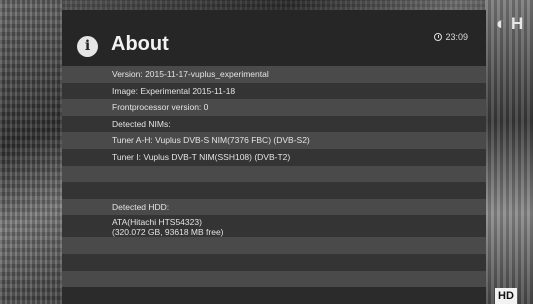 The height and width of the screenshot is (304, 533). Describe the element at coordinates (274, 124) in the screenshot. I see `list-item-detected-nims: Detected NIMs:` at that location.